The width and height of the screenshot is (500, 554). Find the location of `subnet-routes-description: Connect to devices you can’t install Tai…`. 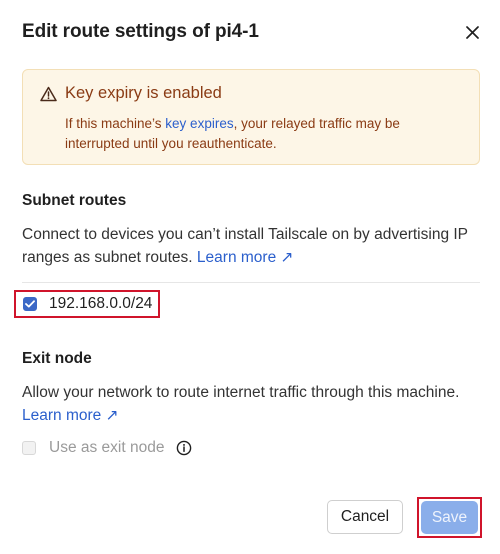

subnet-routes-description: Connect to devices you can’t install Tai… is located at coordinates (252, 246).